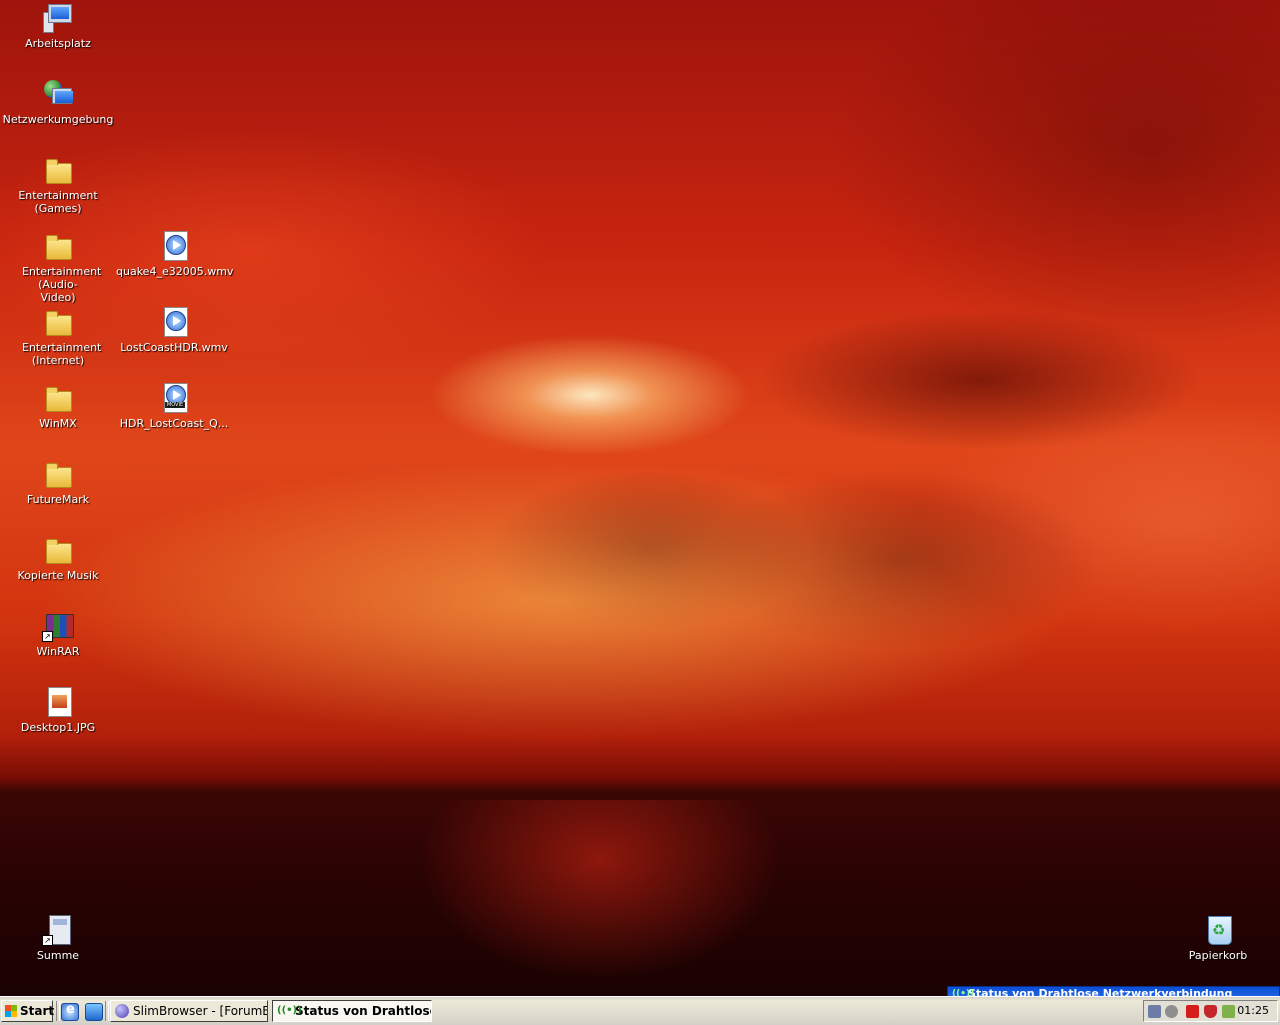 The height and width of the screenshot is (1025, 1280). Describe the element at coordinates (58, 43) in the screenshot. I see `desktop-icon-label: Arbeitsplatz` at that location.